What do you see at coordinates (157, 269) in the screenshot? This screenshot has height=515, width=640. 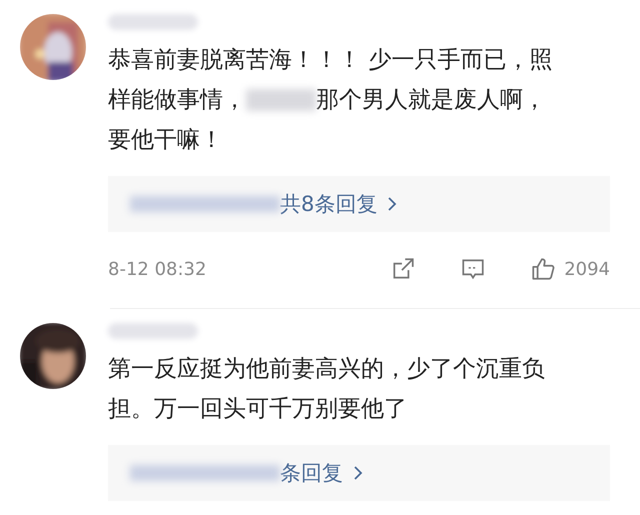 I see `comment-time: 8-12 08:32` at bounding box center [157, 269].